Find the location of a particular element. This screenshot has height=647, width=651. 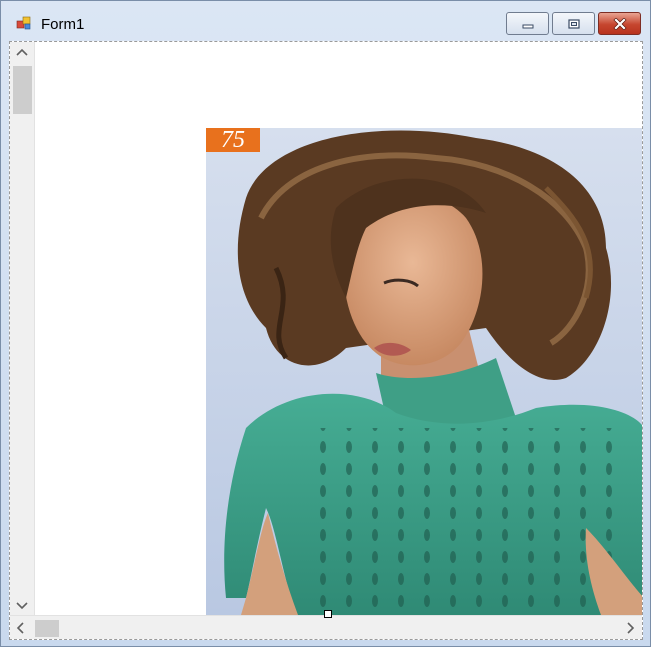

close-icon is located at coordinates (619, 23).